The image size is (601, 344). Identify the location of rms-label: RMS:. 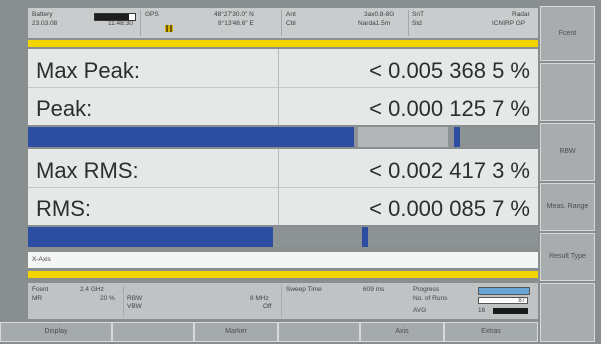
(63, 208).